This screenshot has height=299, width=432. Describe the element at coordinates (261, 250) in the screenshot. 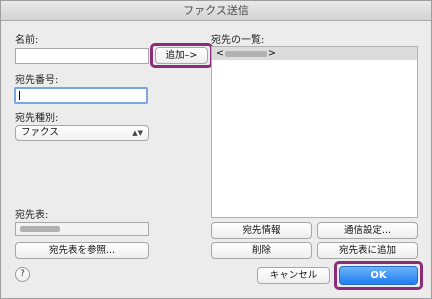

I see `delete-button: 削除` at that location.